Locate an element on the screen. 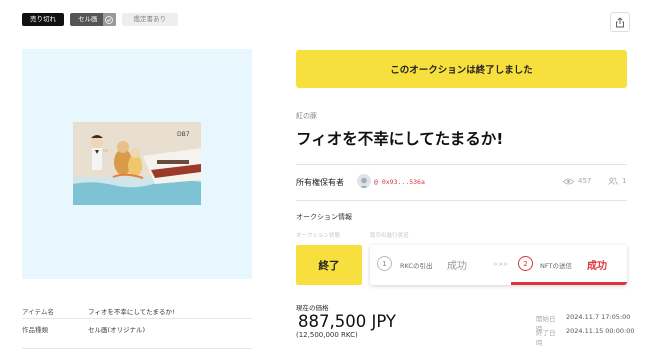 Image resolution: width=650 pixels, height=353 pixels. view-count: 457 is located at coordinates (577, 181).